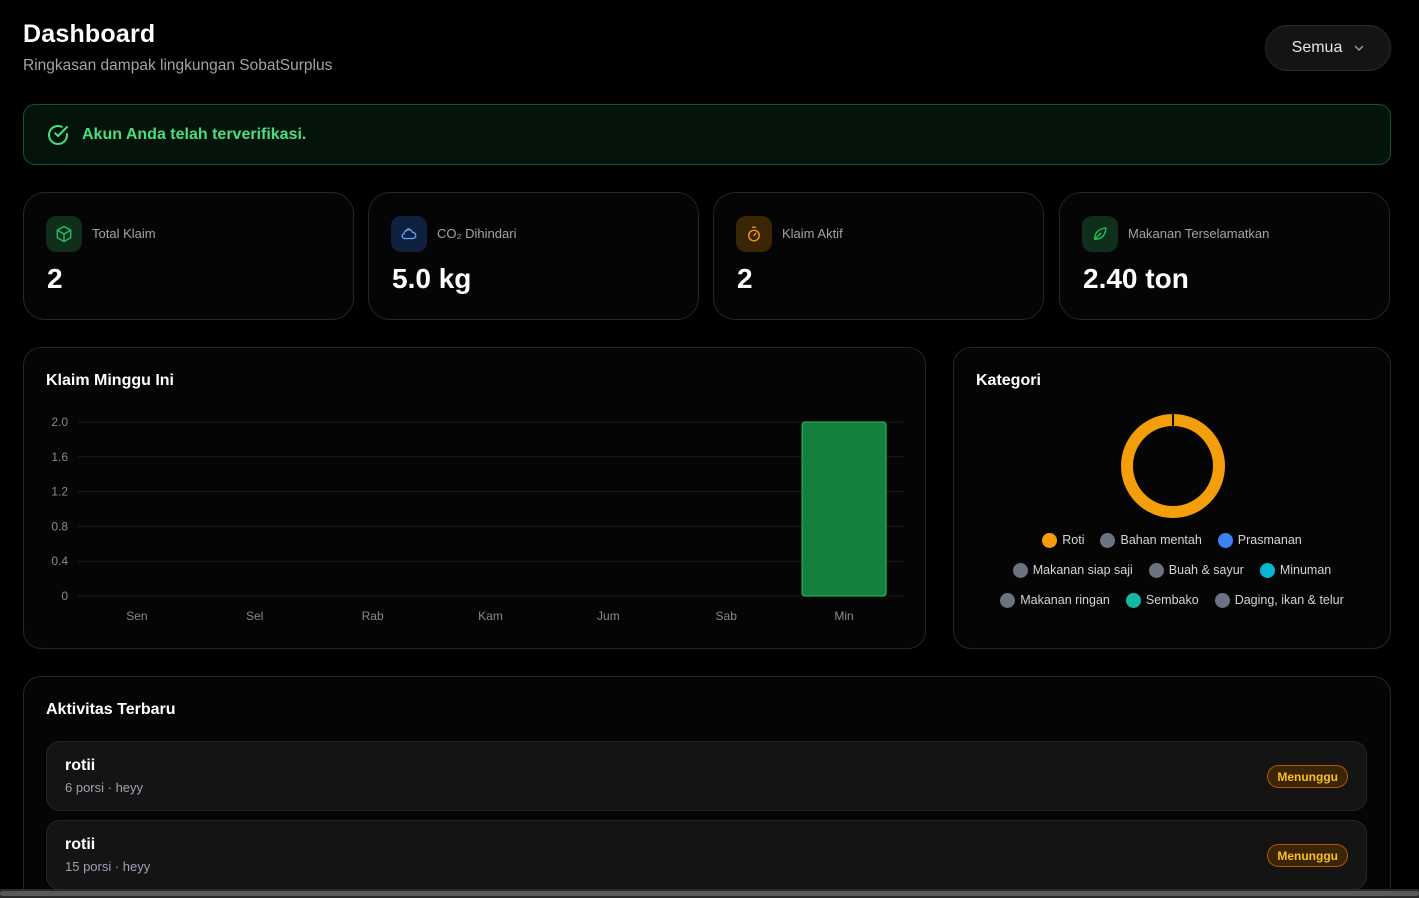 The height and width of the screenshot is (898, 1419). Describe the element at coordinates (1100, 234) in the screenshot. I see `leaf-icon` at that location.